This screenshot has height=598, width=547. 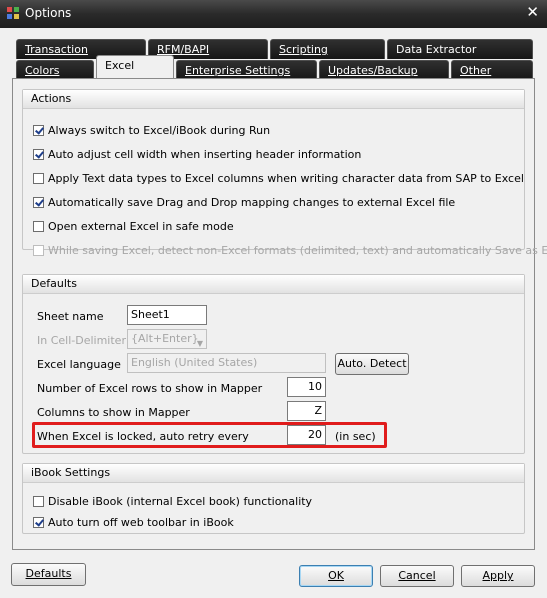 I want to click on rows-label: Number of Excel rows to show in Mapper, so click(x=150, y=388).